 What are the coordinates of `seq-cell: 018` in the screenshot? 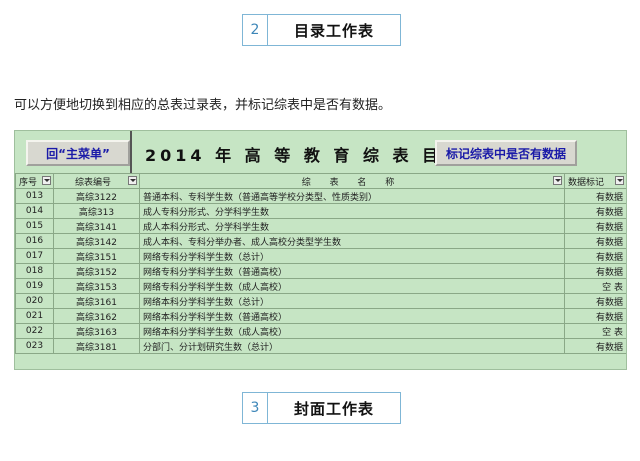 It's located at (34, 271).